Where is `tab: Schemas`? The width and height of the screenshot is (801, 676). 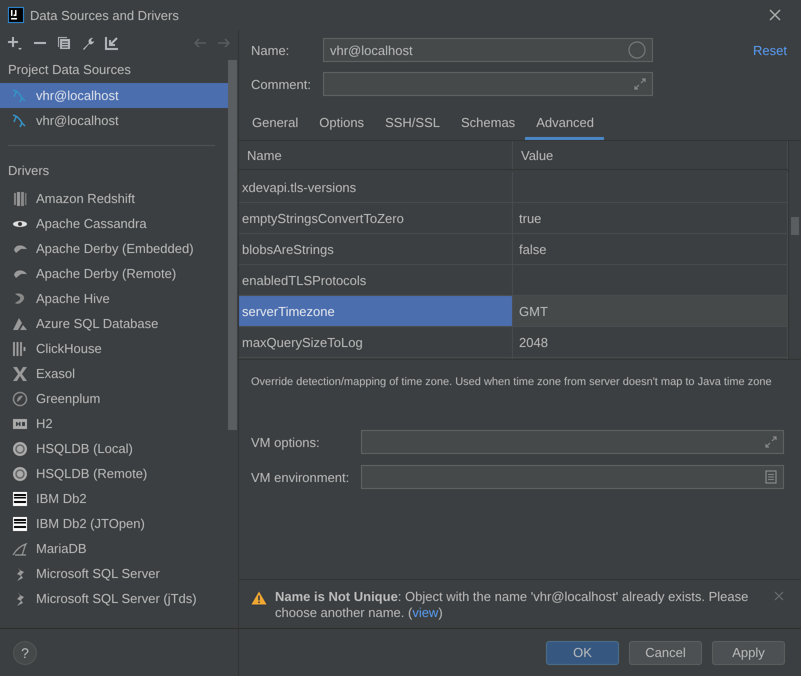
tab: Schemas is located at coordinates (488, 124).